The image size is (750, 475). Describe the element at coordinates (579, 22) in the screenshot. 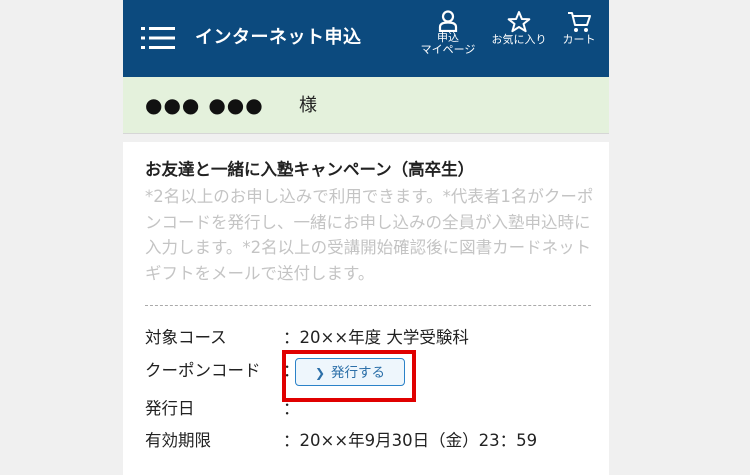

I see `cart-icon` at that location.